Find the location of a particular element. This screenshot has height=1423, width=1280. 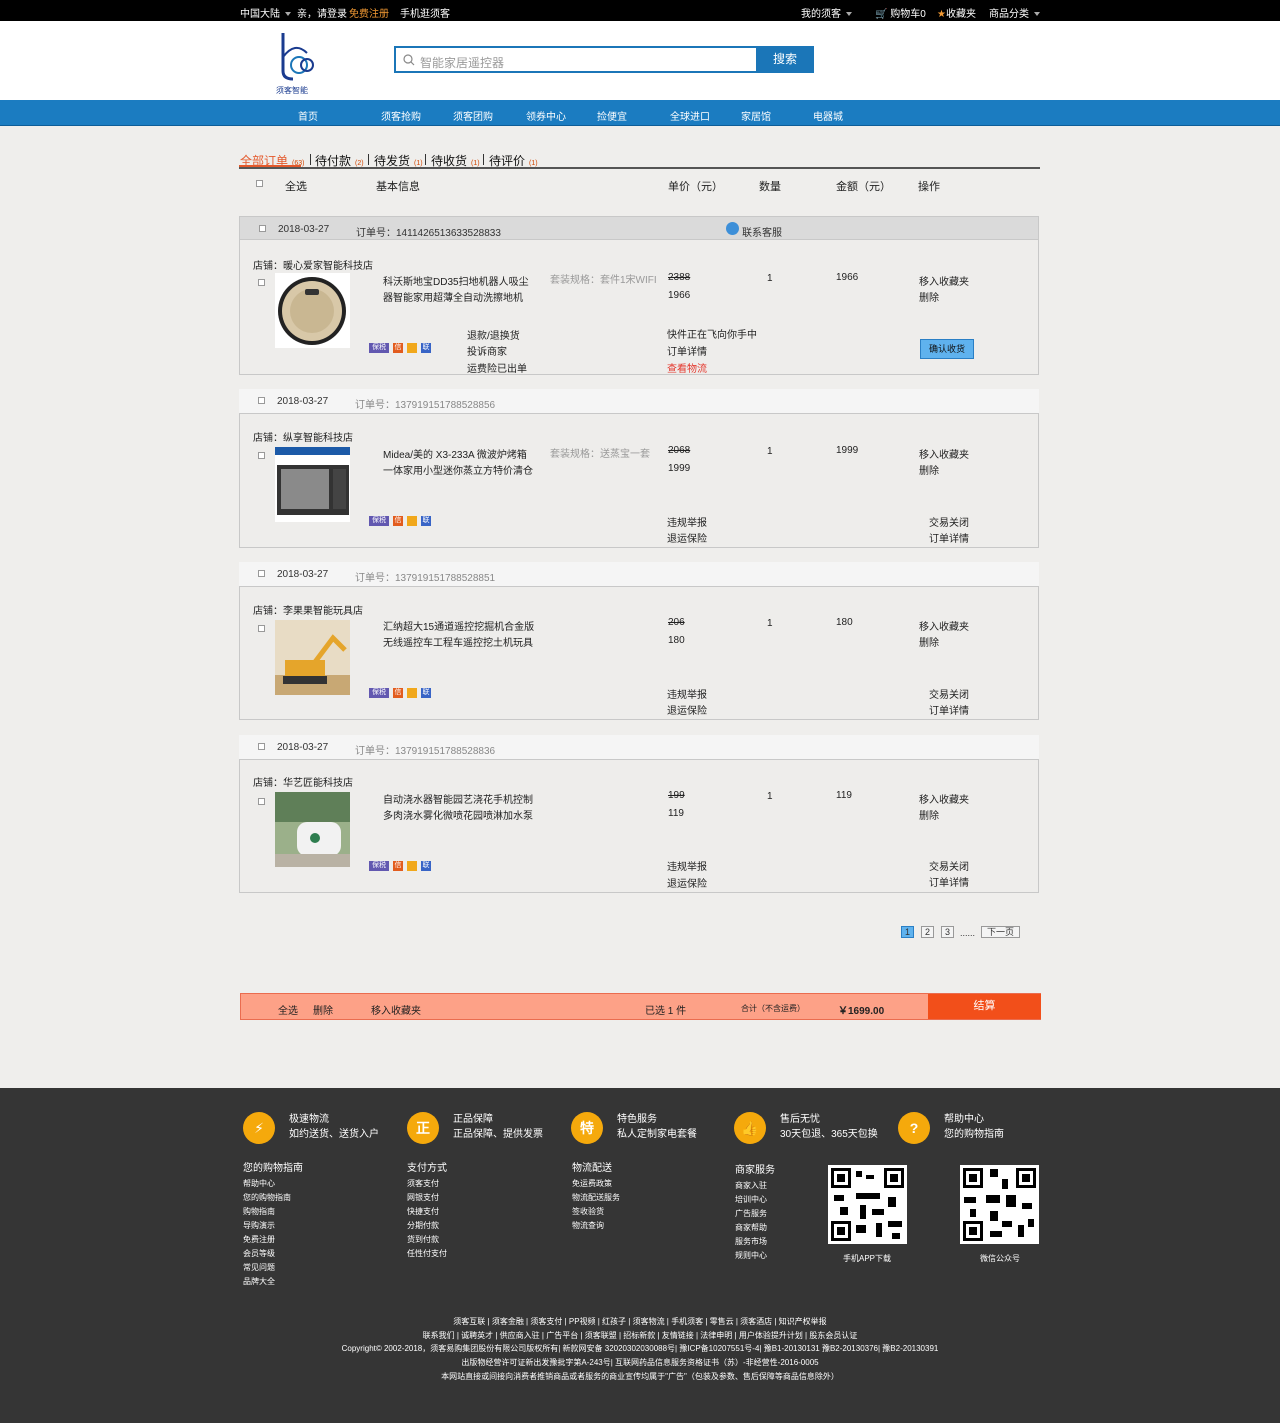

categories-menu: 商品分类 is located at coordinates (1014, 12).